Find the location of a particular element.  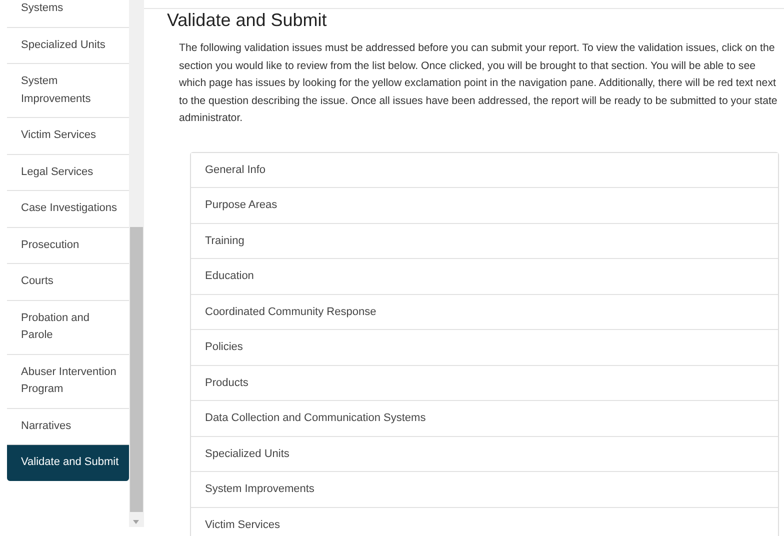

instructions-text: The following validation issues must be addressed before you can submit your report. To view the validation issues, click on the section you would like to review from the list below. Once clicked, you will be brought to that section. You will be able to see which page has issues by looking for the yellow exclamation point in the navigation pane. Additionally, there will be red text next to the question describing the issue. Once all issues have been addressed, the report will be ready to be submitted to your state administrator. is located at coordinates (478, 83).